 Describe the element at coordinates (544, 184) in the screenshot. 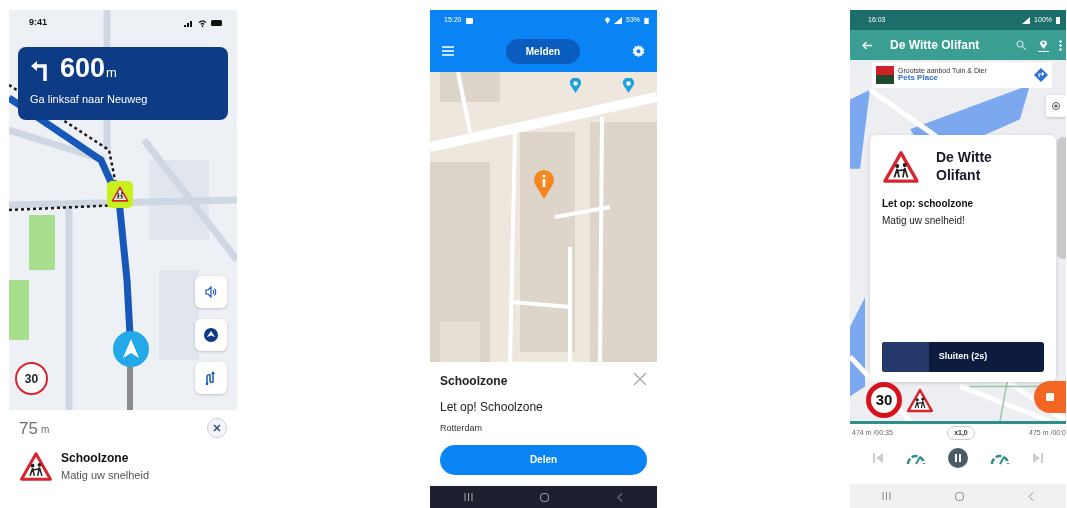

I see `info-pin-icon` at that location.